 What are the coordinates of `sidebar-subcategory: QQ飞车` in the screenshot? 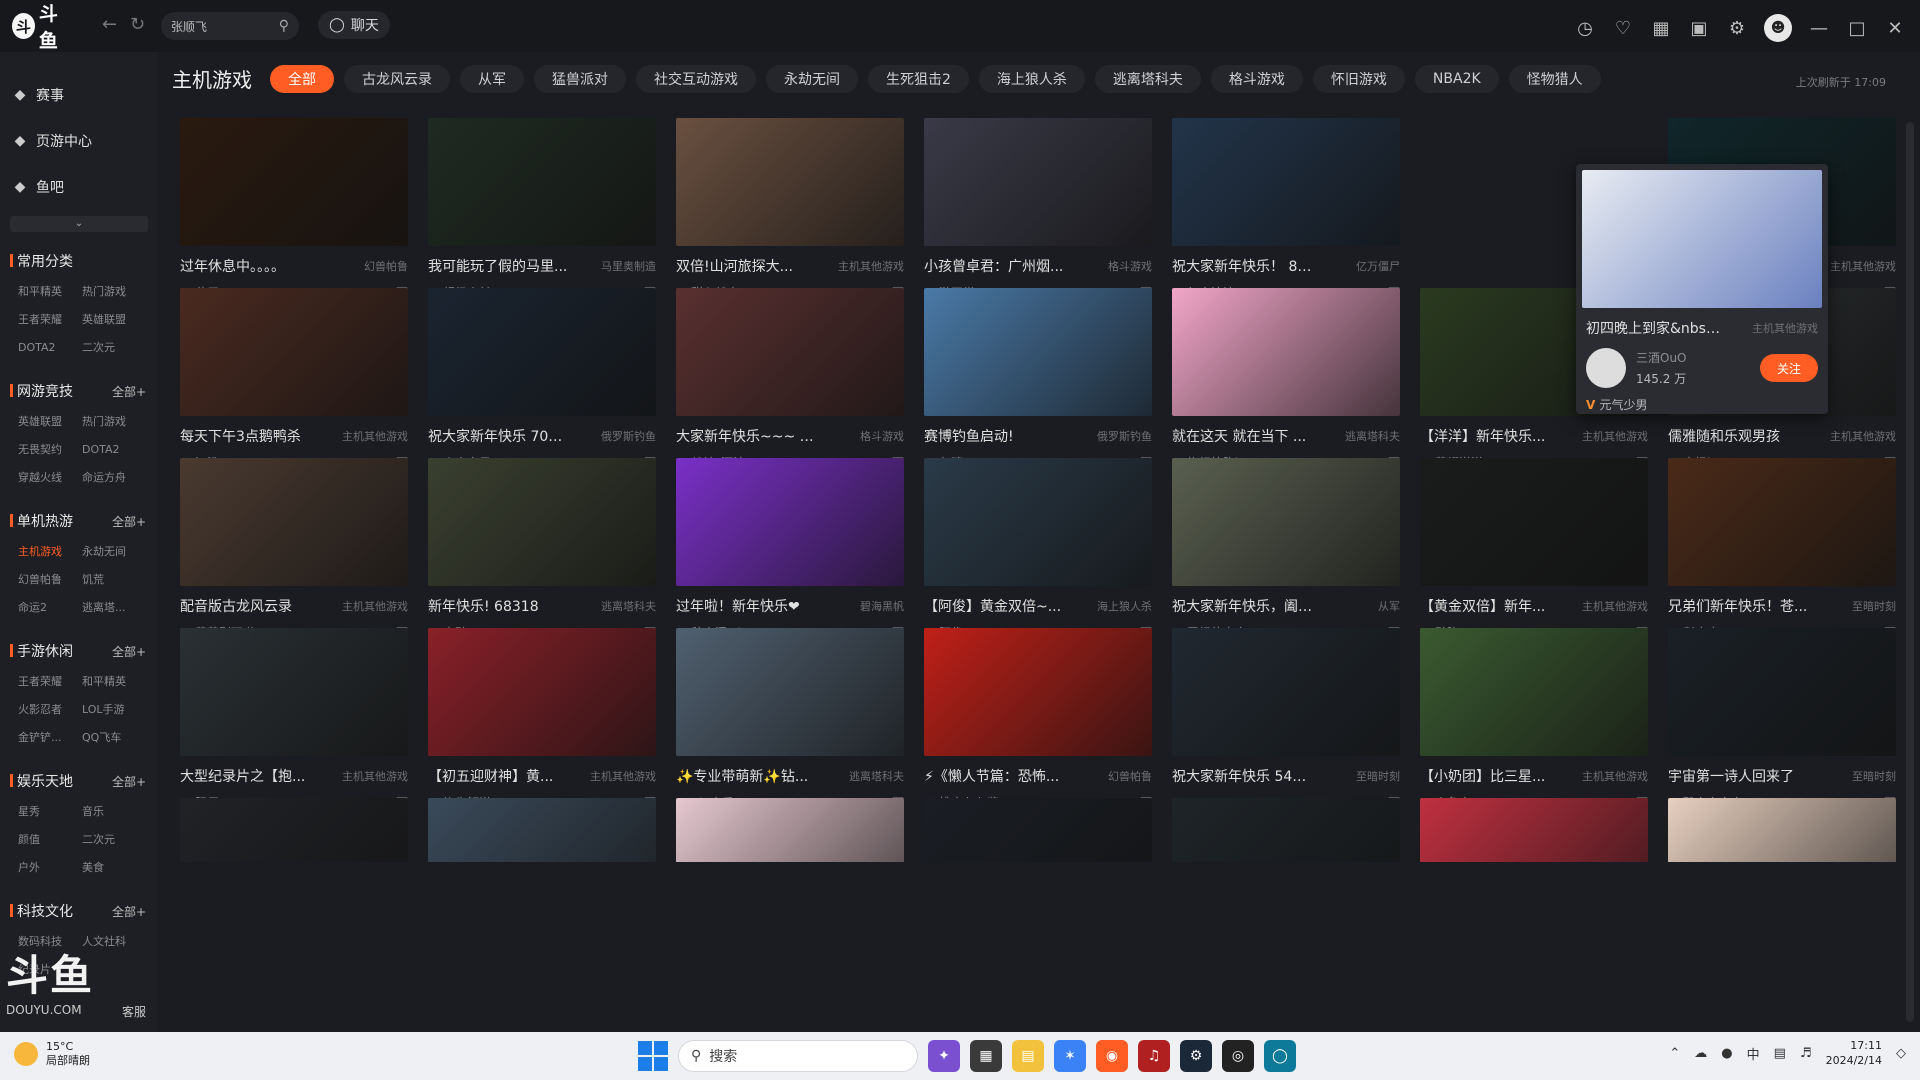 It's located at (114, 738).